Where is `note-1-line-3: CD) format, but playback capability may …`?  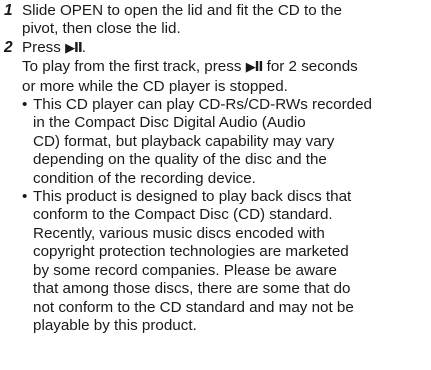 note-1-line-3: CD) format, but playback capability may … is located at coordinates (184, 141).